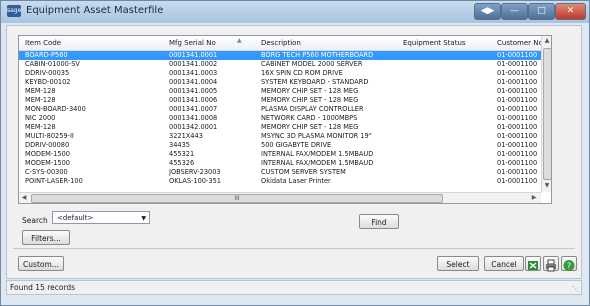 This screenshot has width=590, height=306. What do you see at coordinates (195, 172) in the screenshot?
I see `table-cell: JOBSERV-23003` at bounding box center [195, 172].